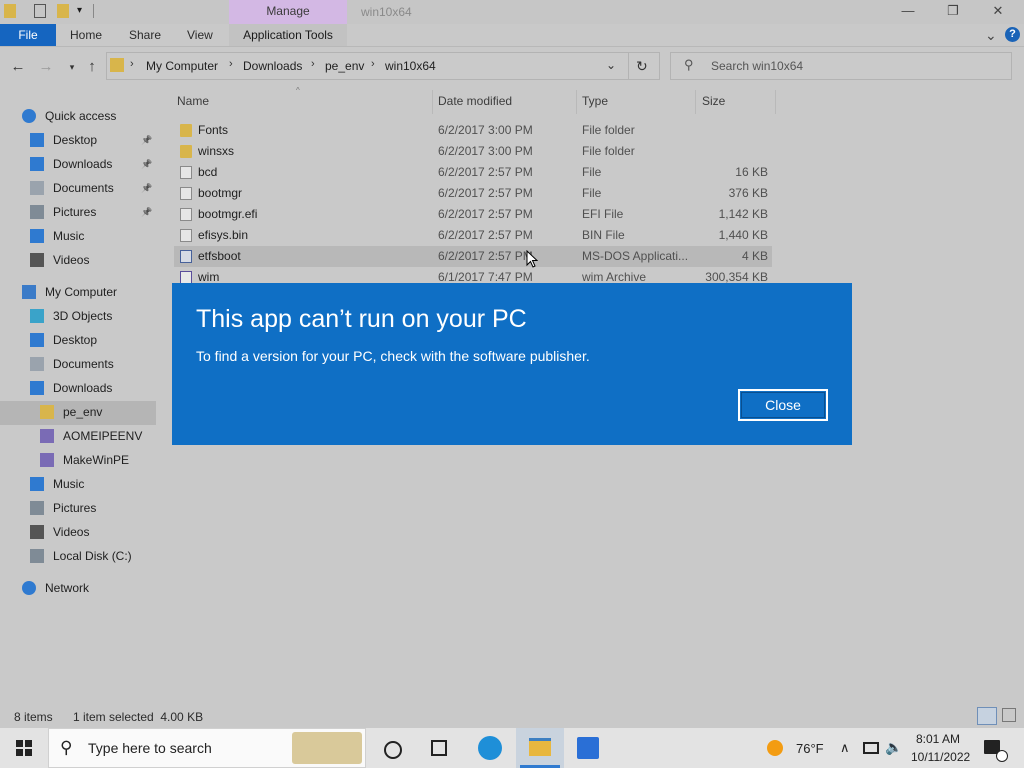 Image resolution: width=1024 pixels, height=768 pixels. What do you see at coordinates (89, 116) in the screenshot?
I see `sidebar-item-quick-access: Quick access` at bounding box center [89, 116].